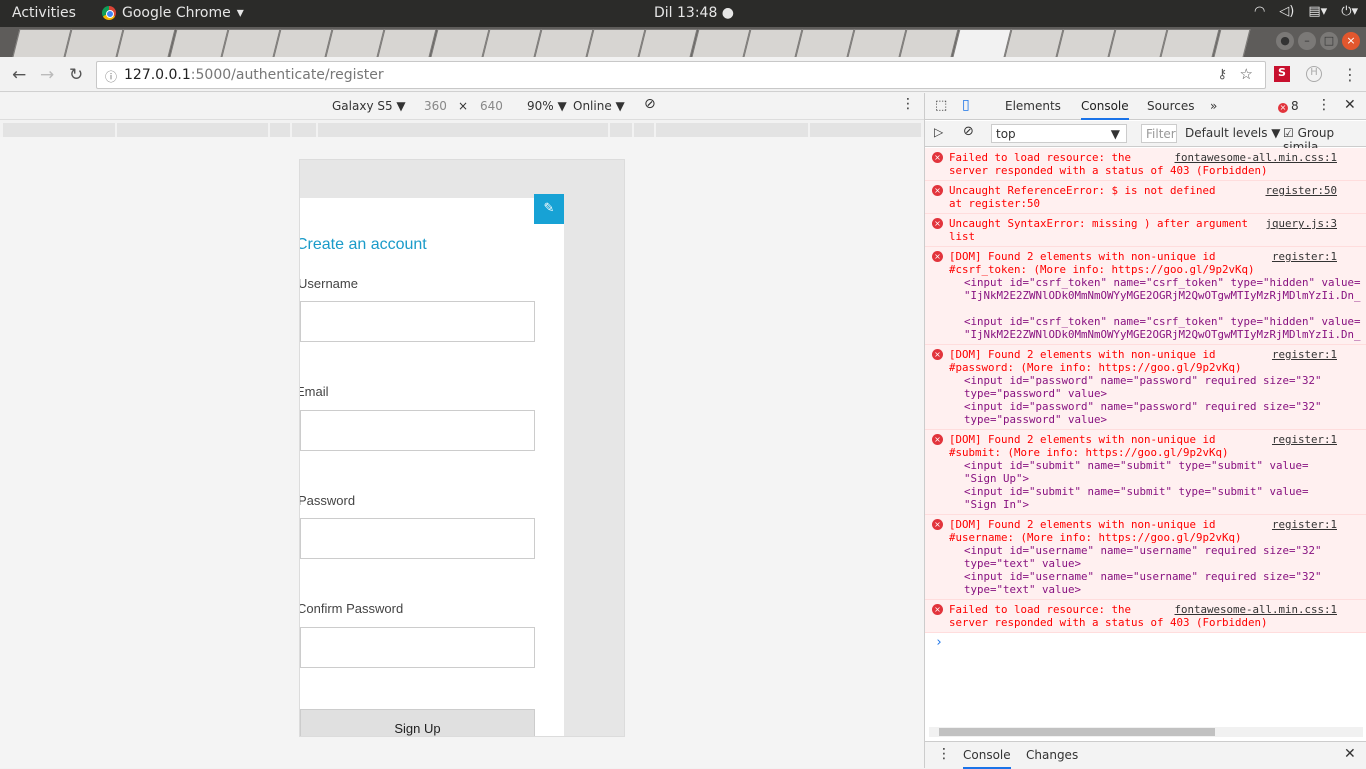  What do you see at coordinates (650, 104) in the screenshot?
I see `rotate-icon: ⊘` at bounding box center [650, 104].